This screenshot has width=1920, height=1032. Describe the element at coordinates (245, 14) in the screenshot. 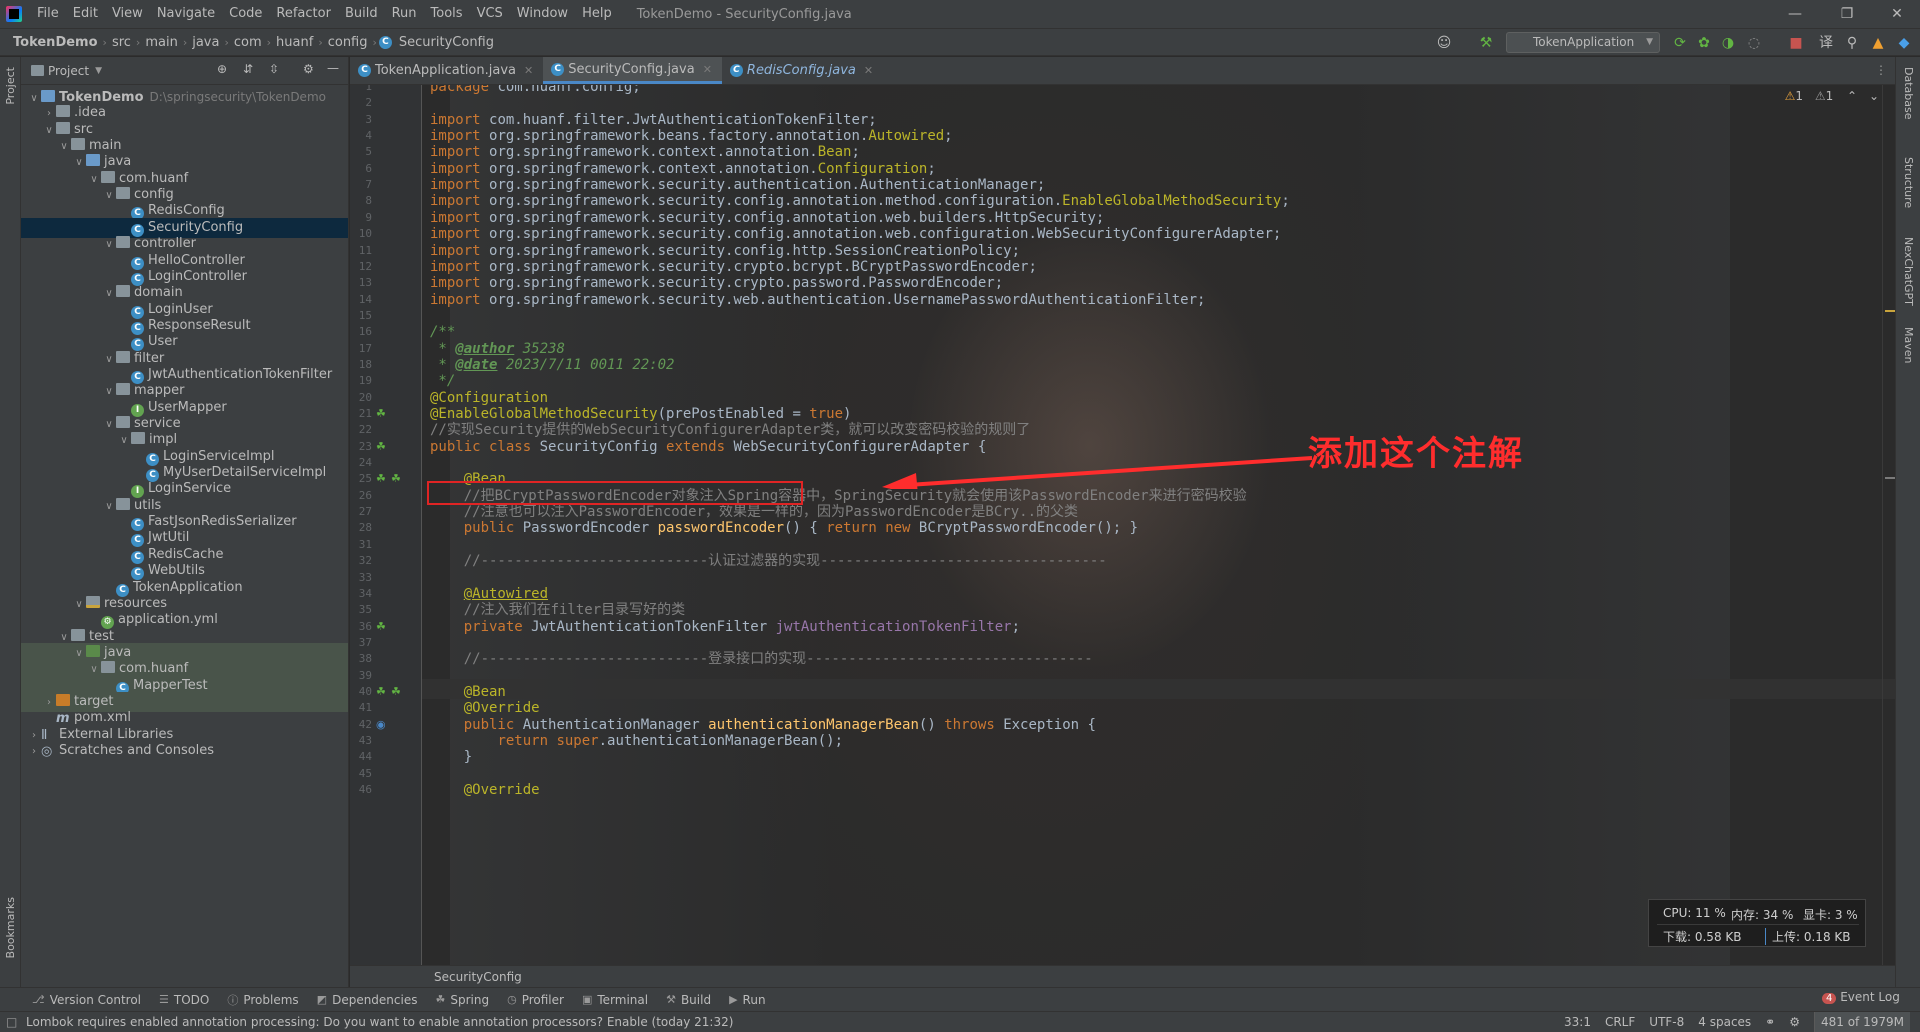

I see `menu-code: Code` at that location.